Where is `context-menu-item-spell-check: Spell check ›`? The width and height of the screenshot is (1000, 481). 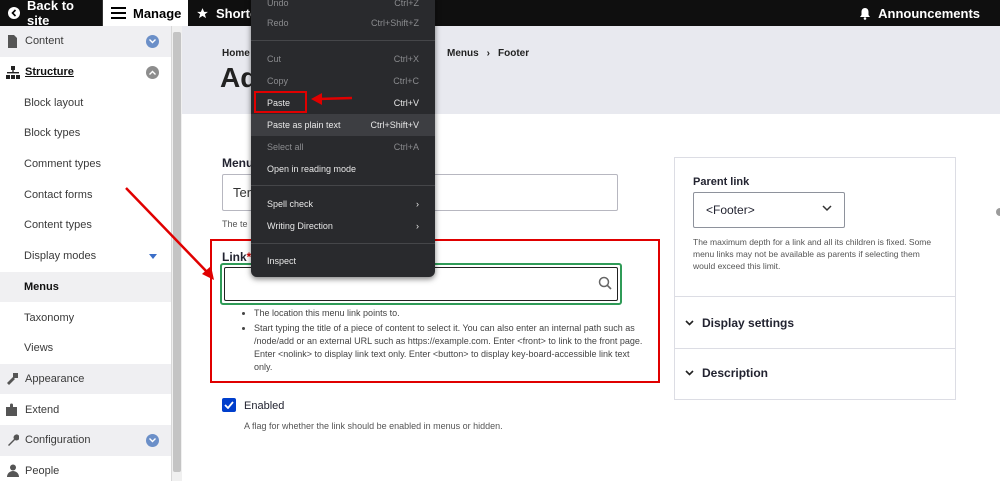 context-menu-item-spell-check: Spell check › is located at coordinates (343, 204).